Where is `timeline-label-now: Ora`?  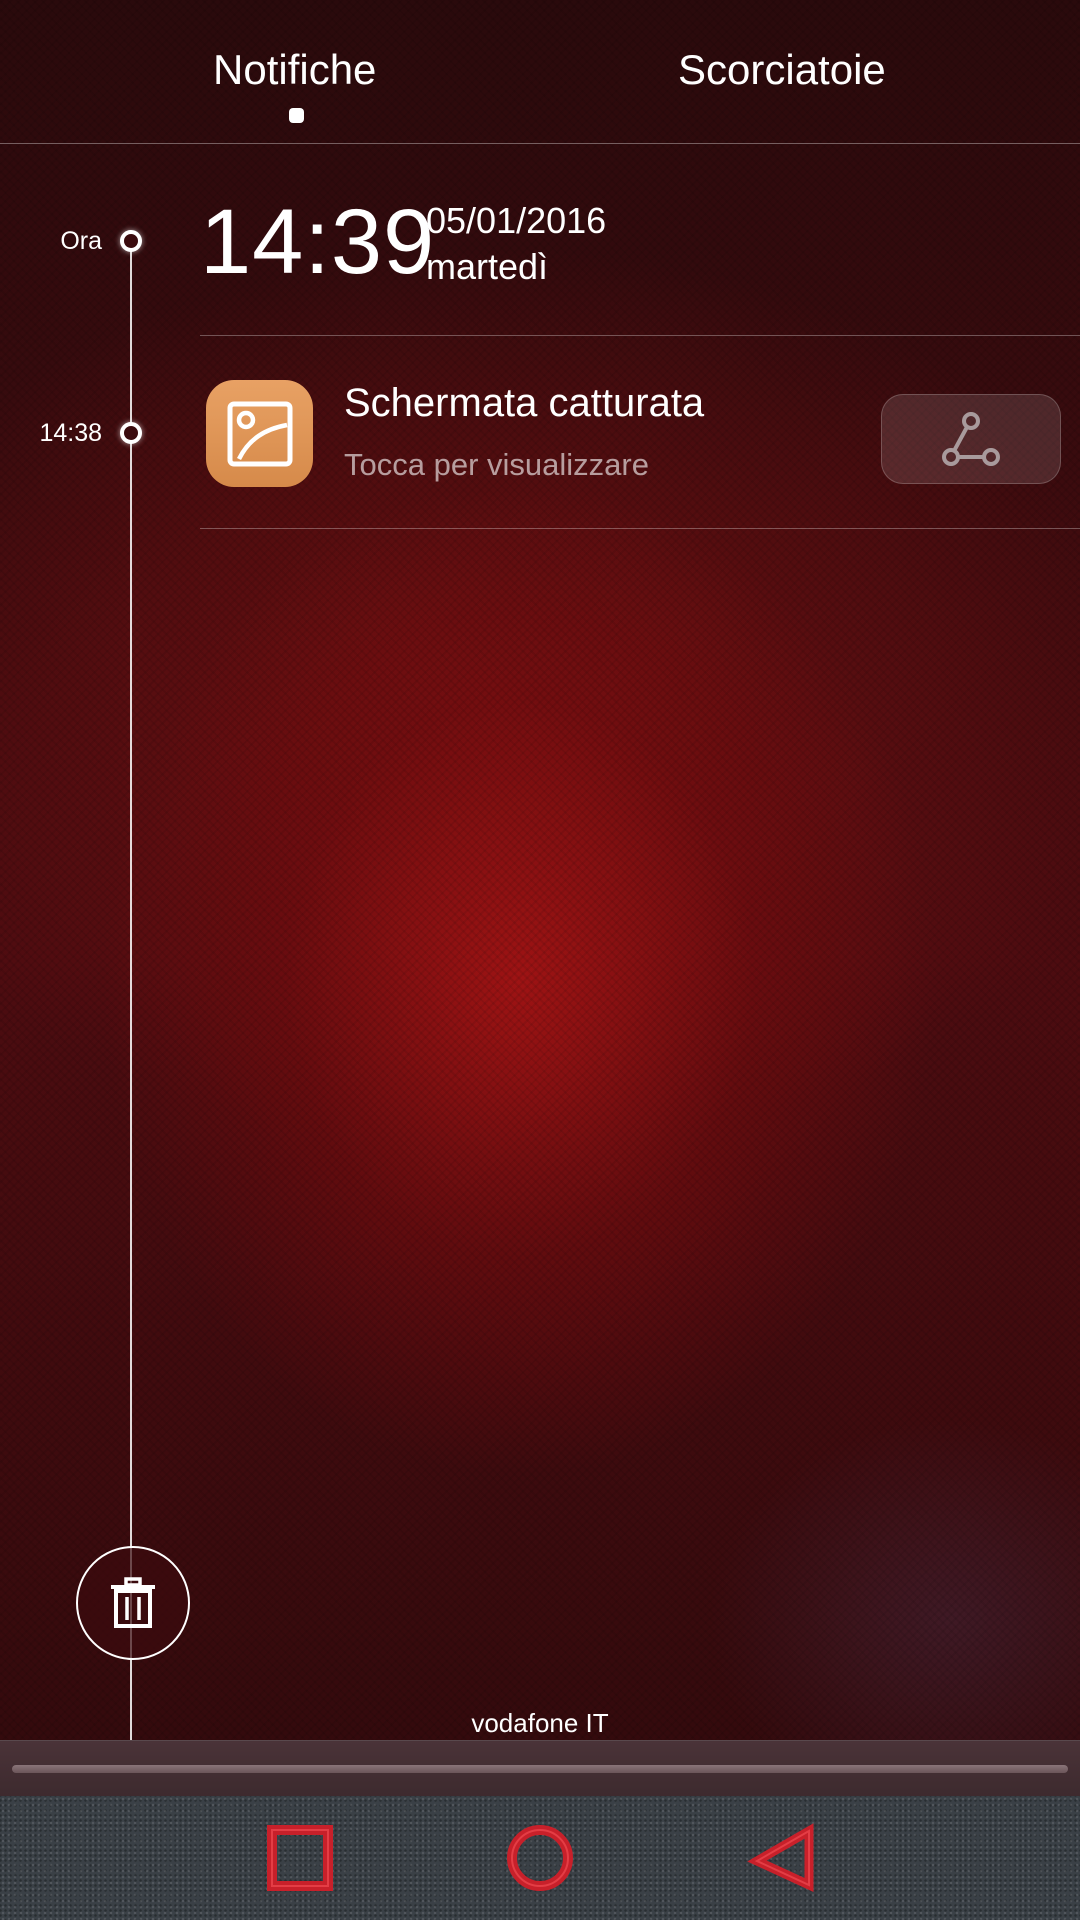 timeline-label-now: Ora is located at coordinates (81, 241).